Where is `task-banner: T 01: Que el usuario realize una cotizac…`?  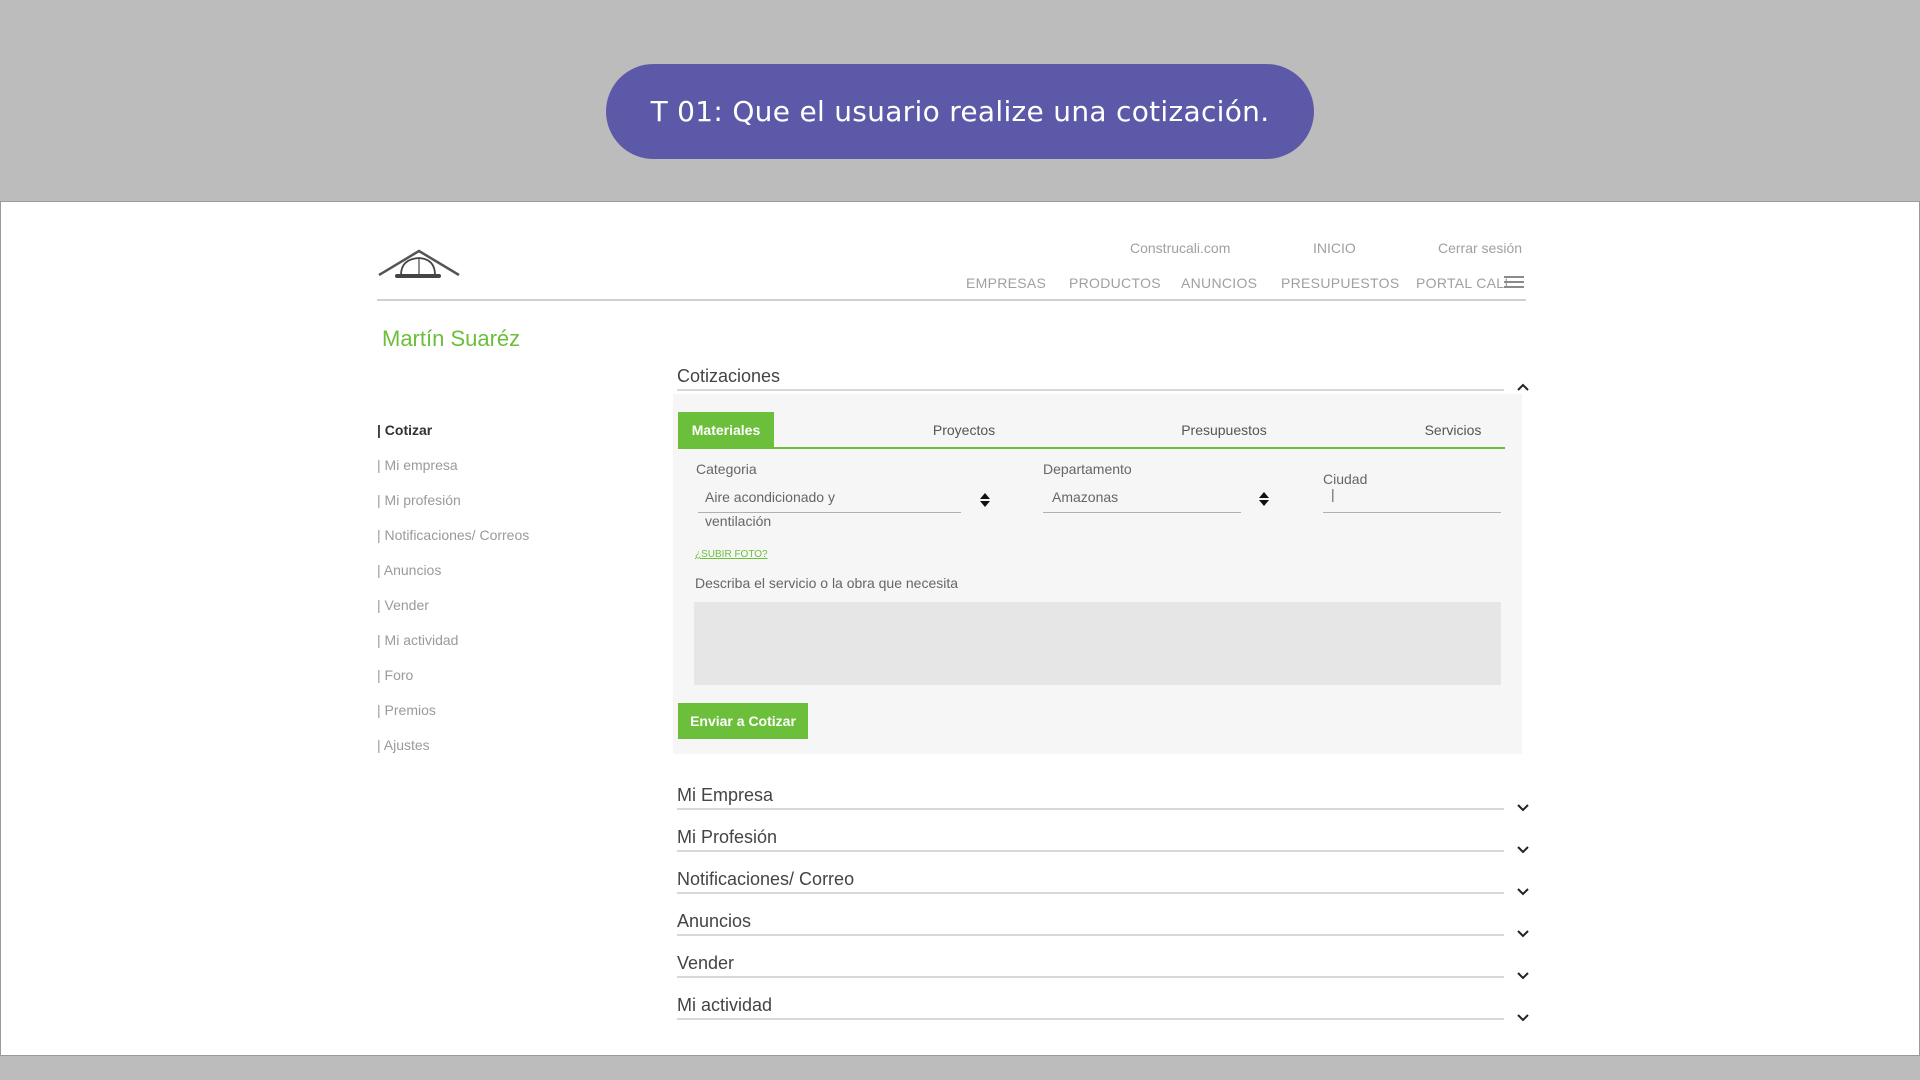
task-banner: T 01: Que el usuario realize una cotizac… is located at coordinates (960, 111).